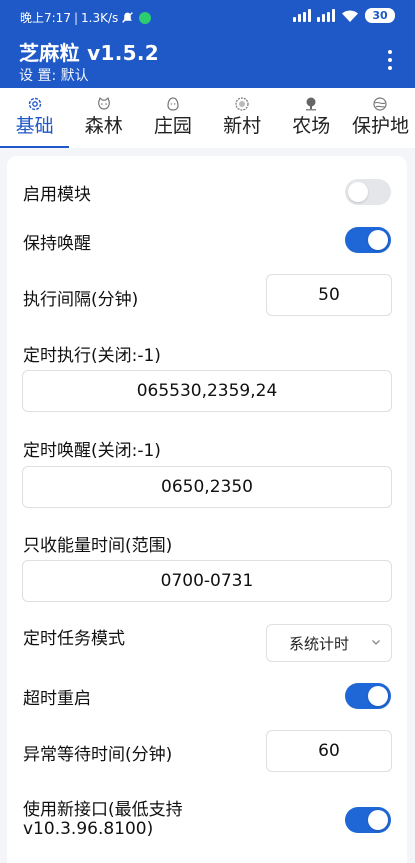 This screenshot has width=415, height=863. I want to click on setting-new-api: 使用新接口(最低支持 v10.3.96.8100), so click(207, 820).